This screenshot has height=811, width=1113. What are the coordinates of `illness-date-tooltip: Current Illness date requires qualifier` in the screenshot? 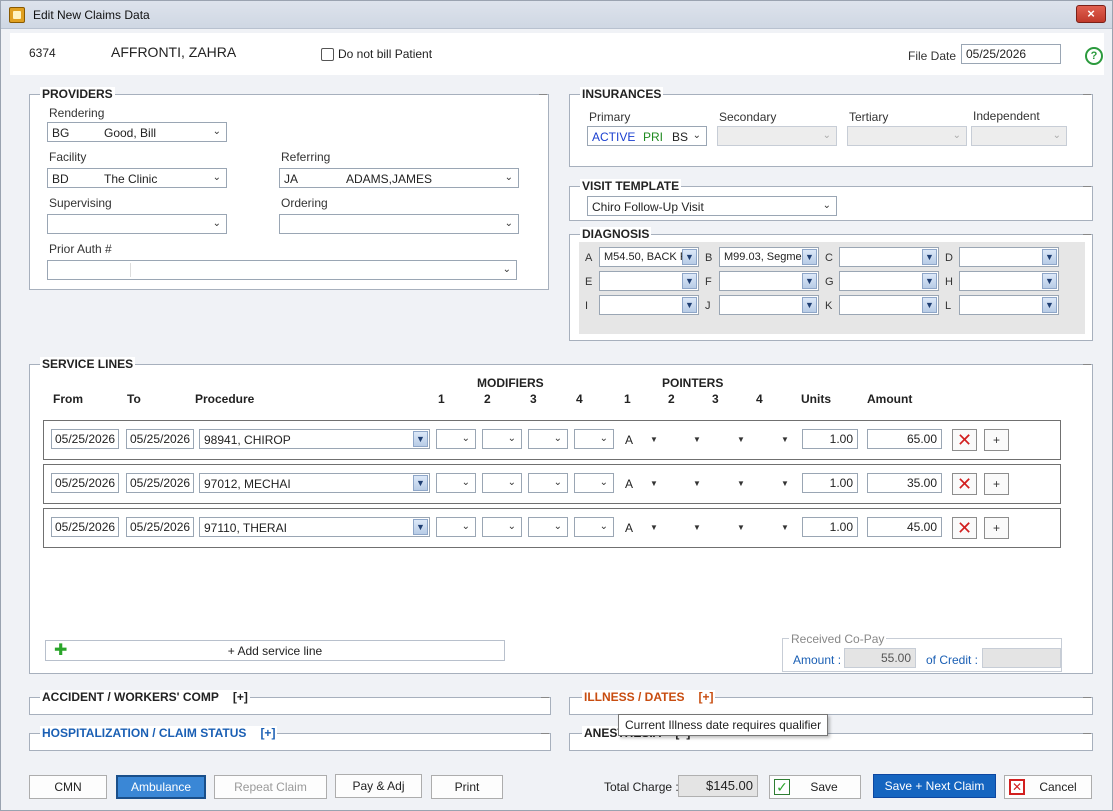 It's located at (723, 725).